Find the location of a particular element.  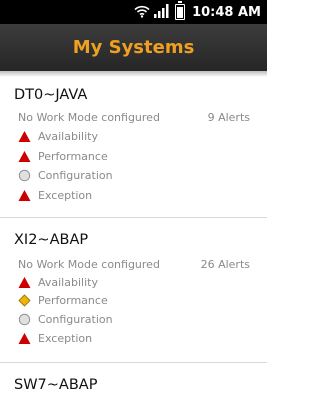

alert-count: 26 Alerts is located at coordinates (225, 264).